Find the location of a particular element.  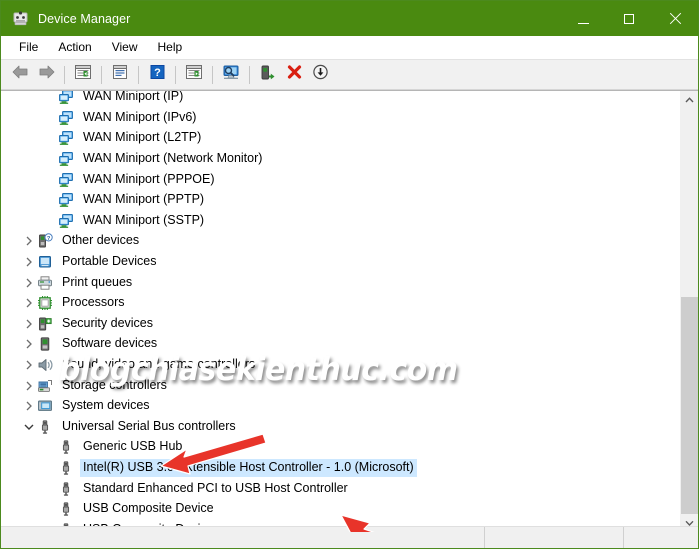

chevron-up-icon is located at coordinates (689, 100).